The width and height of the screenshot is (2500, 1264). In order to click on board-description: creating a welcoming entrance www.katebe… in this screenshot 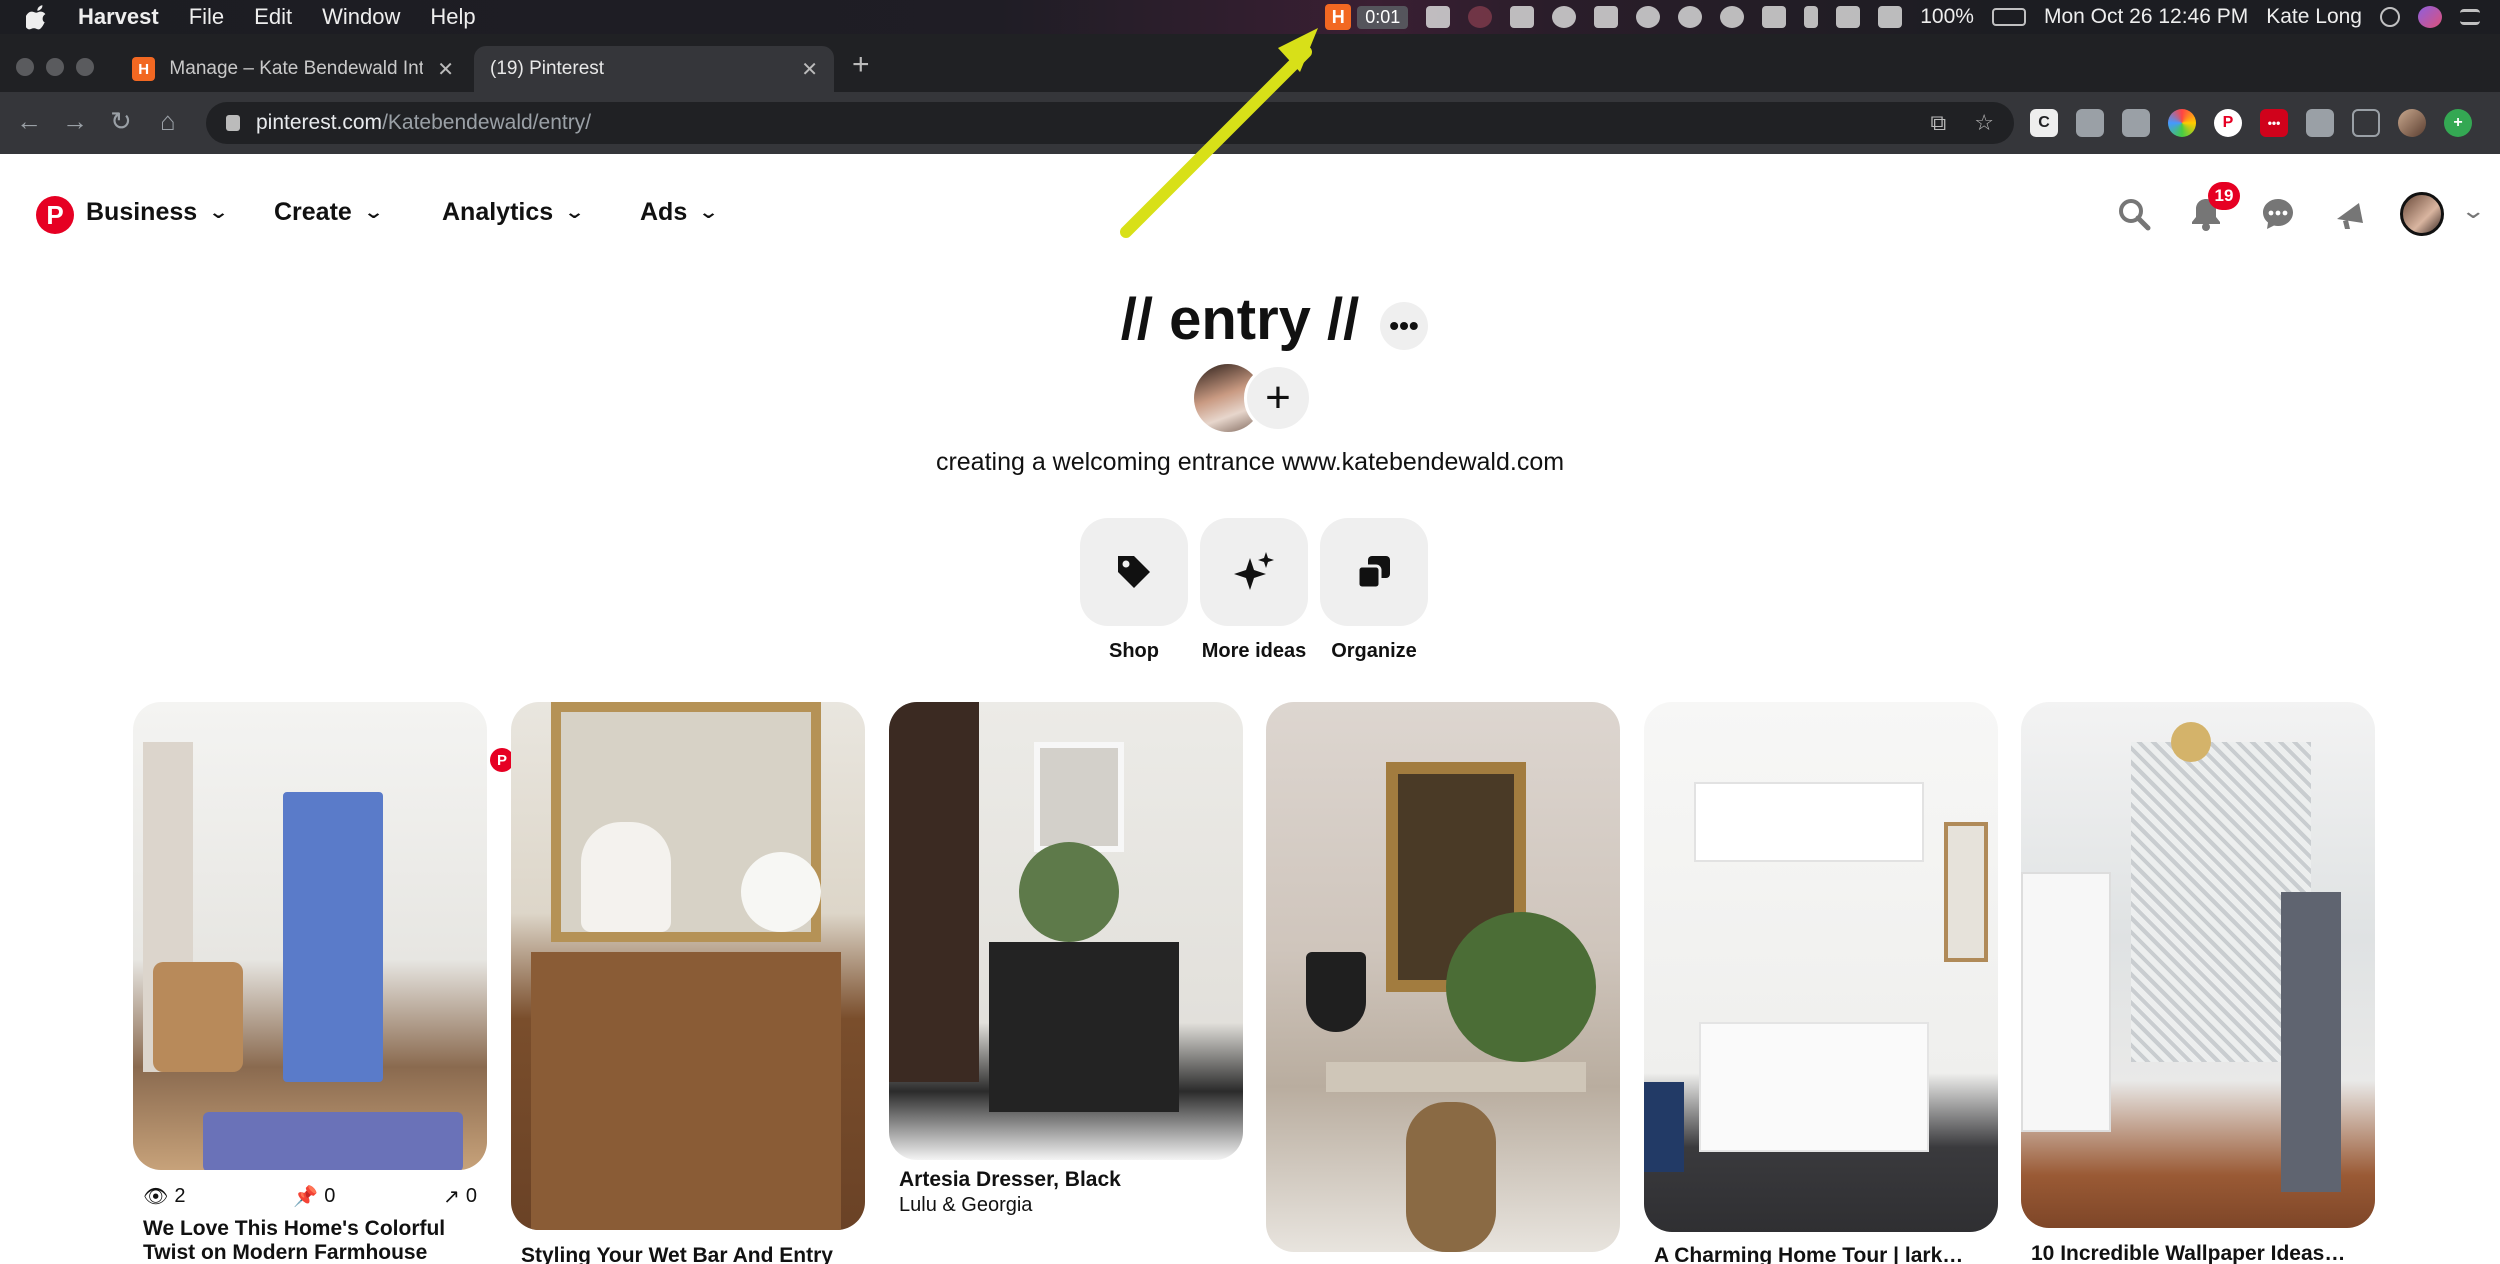, I will do `click(1250, 462)`.